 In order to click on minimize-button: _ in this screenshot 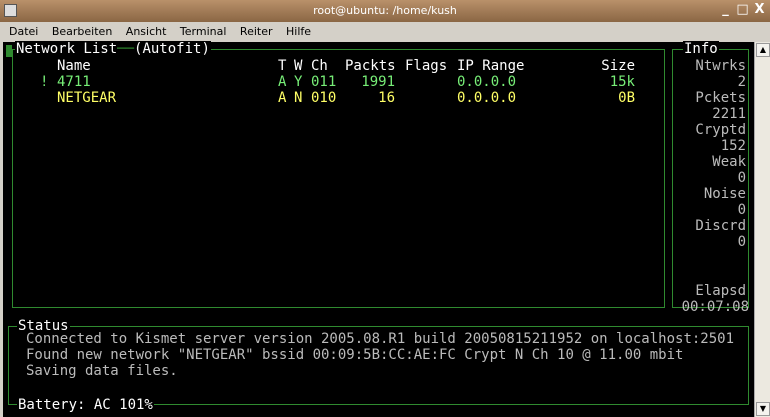, I will do `click(725, 10)`.